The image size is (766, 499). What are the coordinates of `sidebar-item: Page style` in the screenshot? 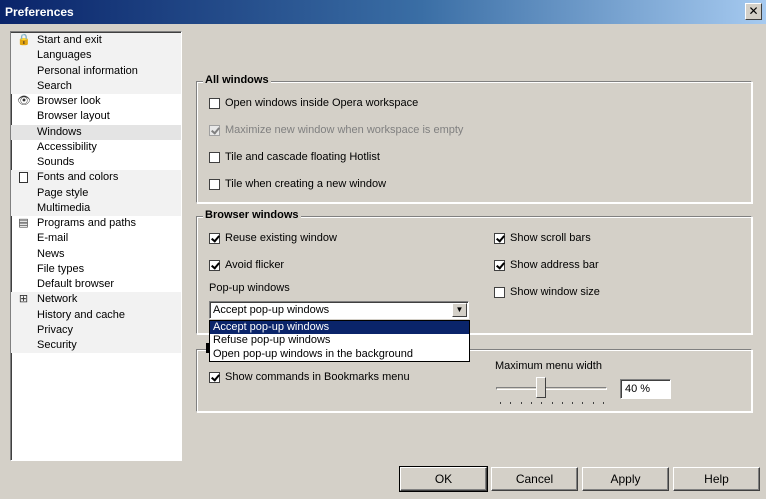 It's located at (96, 193).